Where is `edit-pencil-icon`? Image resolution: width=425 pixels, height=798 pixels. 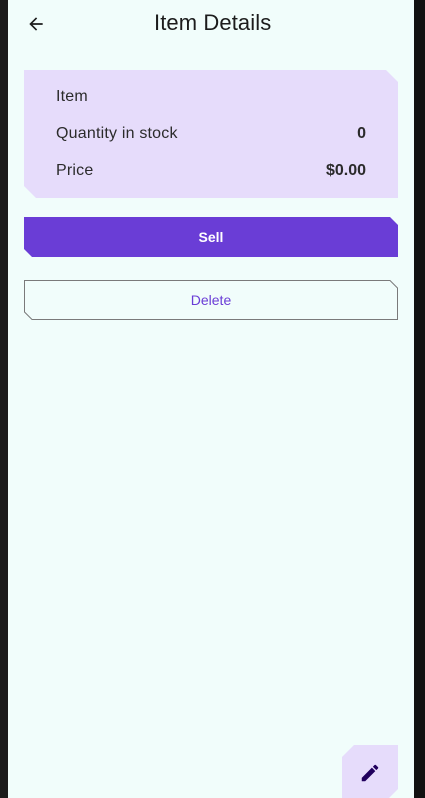
edit-pencil-icon is located at coordinates (370, 773).